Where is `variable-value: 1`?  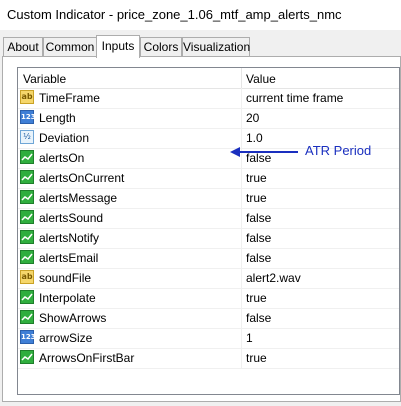
variable-value: 1 is located at coordinates (249, 338).